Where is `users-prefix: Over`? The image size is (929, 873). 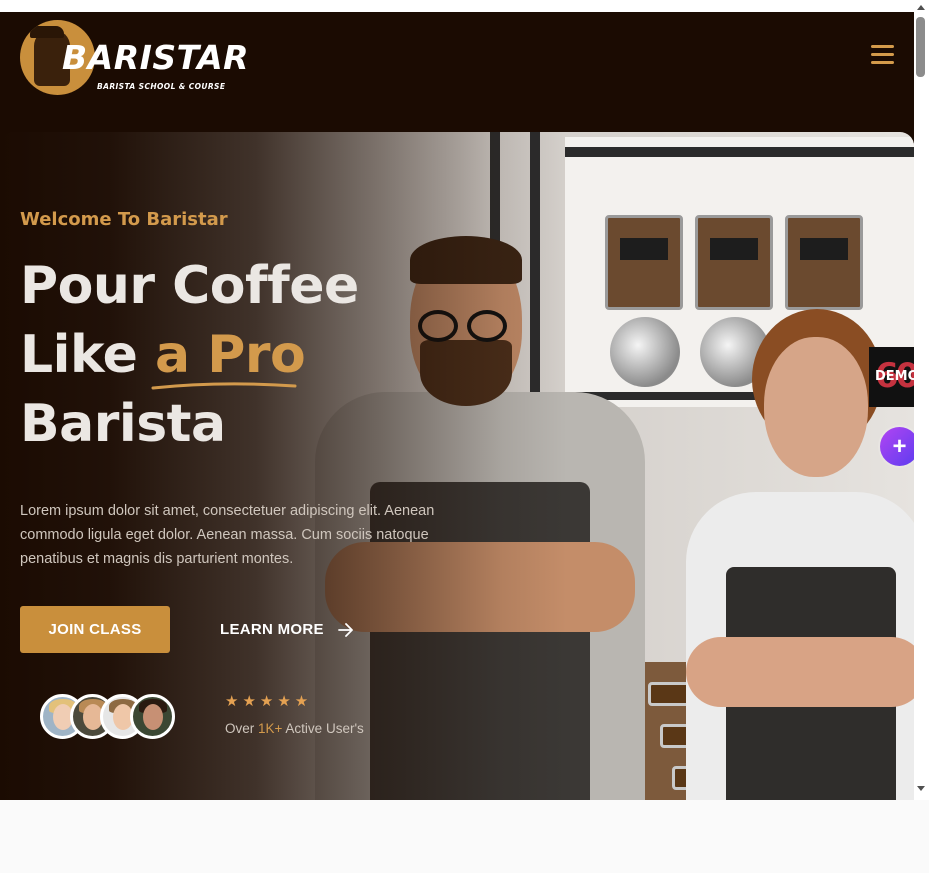
users-prefix: Over is located at coordinates (242, 728).